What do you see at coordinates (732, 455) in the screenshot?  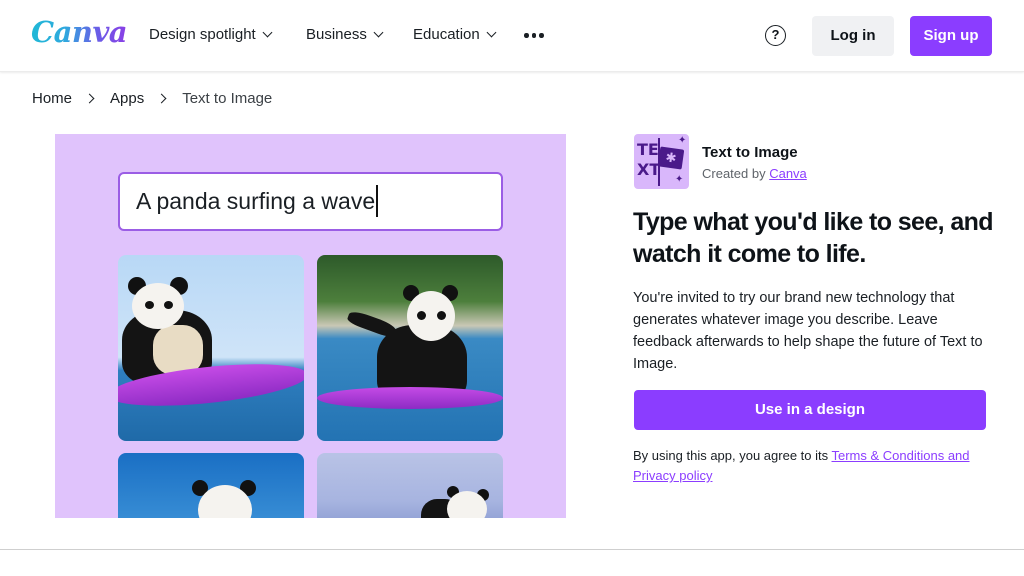 I see `terms-prefix: By using this app, you agree to its` at bounding box center [732, 455].